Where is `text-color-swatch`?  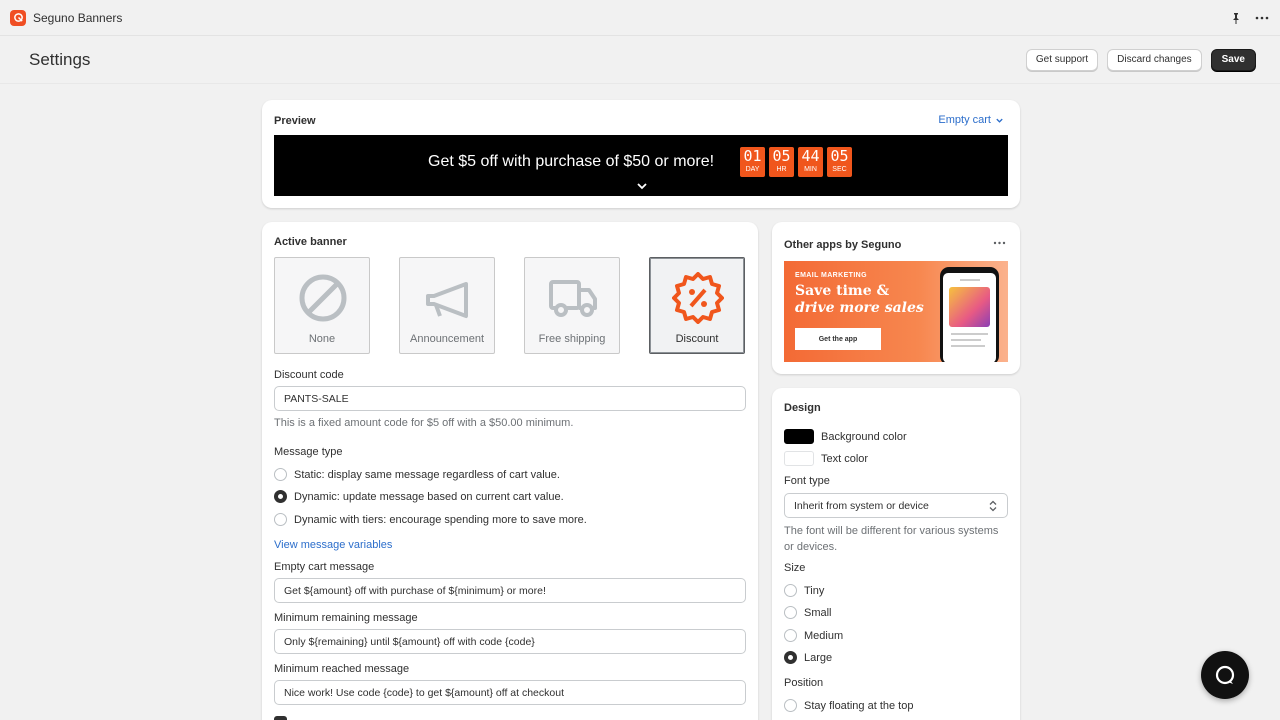
text-color-swatch is located at coordinates (799, 458).